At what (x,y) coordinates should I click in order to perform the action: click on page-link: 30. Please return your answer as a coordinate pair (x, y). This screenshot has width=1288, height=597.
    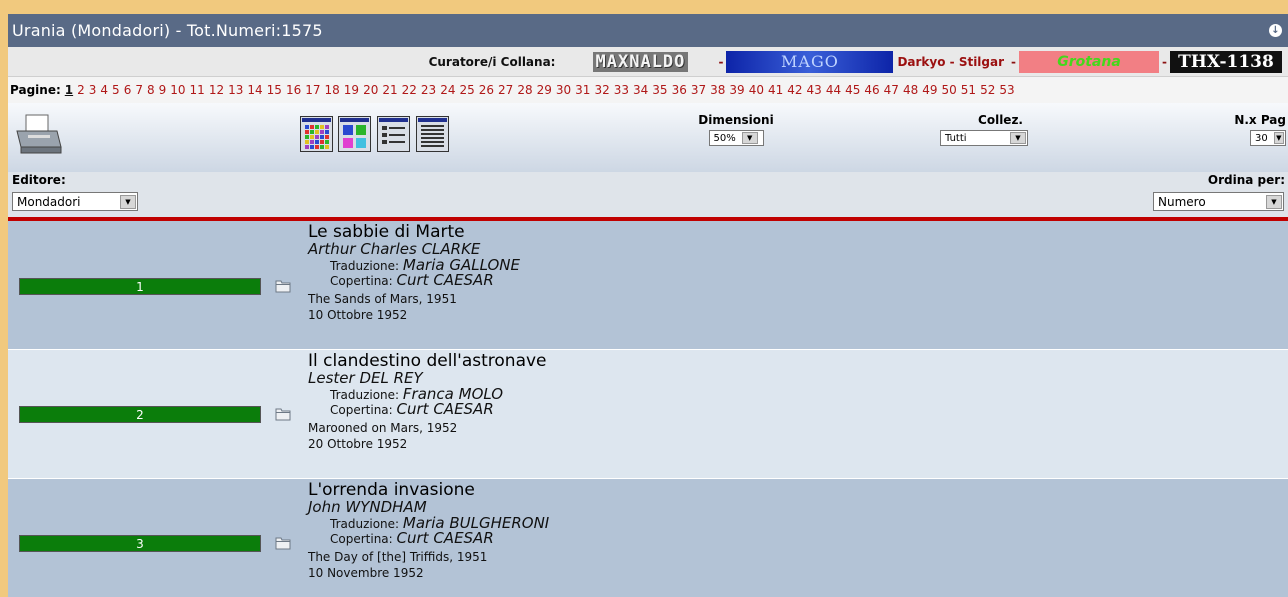
    Looking at the image, I should click on (563, 90).